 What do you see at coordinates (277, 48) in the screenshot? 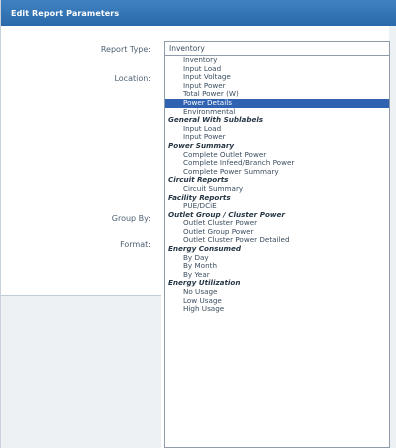
I see `report-type-select: Inventory` at bounding box center [277, 48].